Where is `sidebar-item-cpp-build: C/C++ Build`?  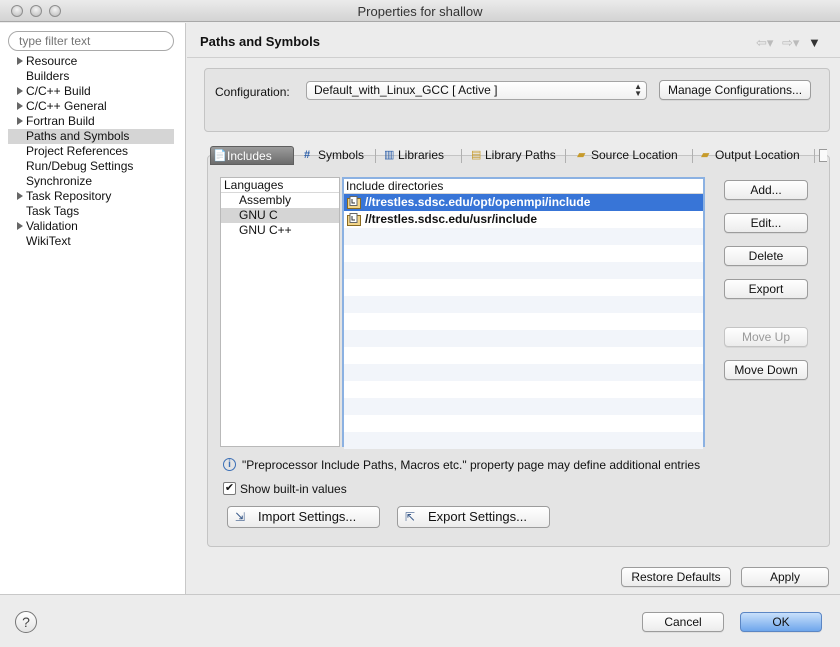
sidebar-item-cpp-build: C/C++ Build is located at coordinates (91, 91).